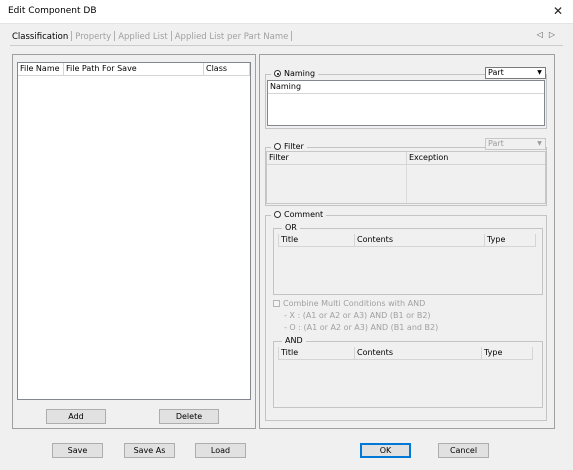  I want to click on title-bar: Edit Component DB ✕, so click(286, 12).